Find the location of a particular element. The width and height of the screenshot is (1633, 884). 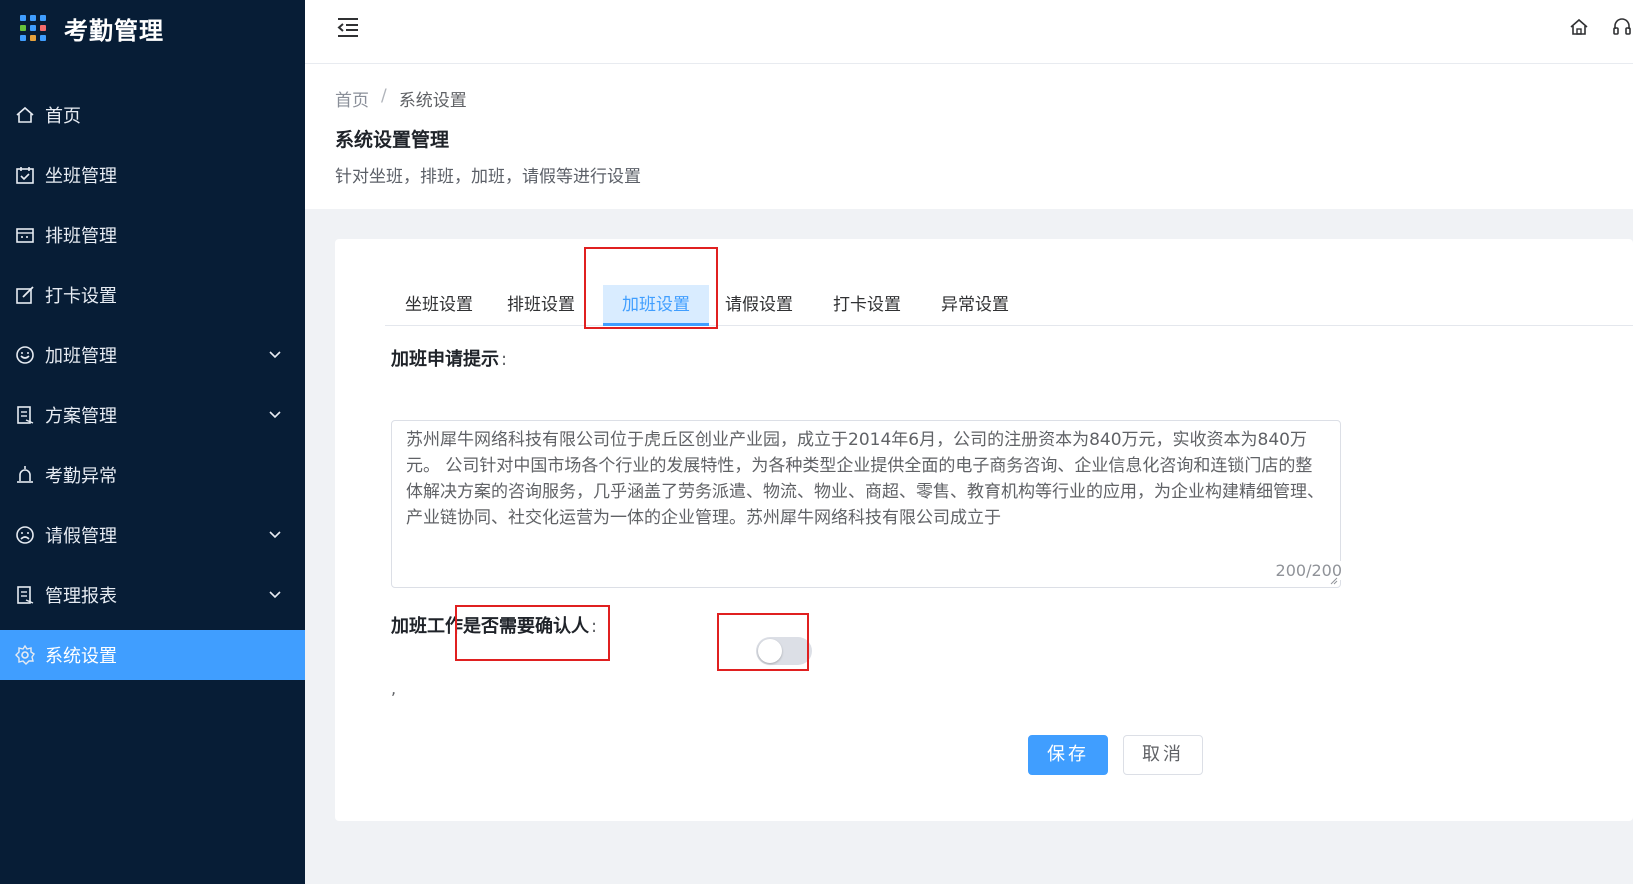

highlight-box-confirm-label is located at coordinates (532, 633).